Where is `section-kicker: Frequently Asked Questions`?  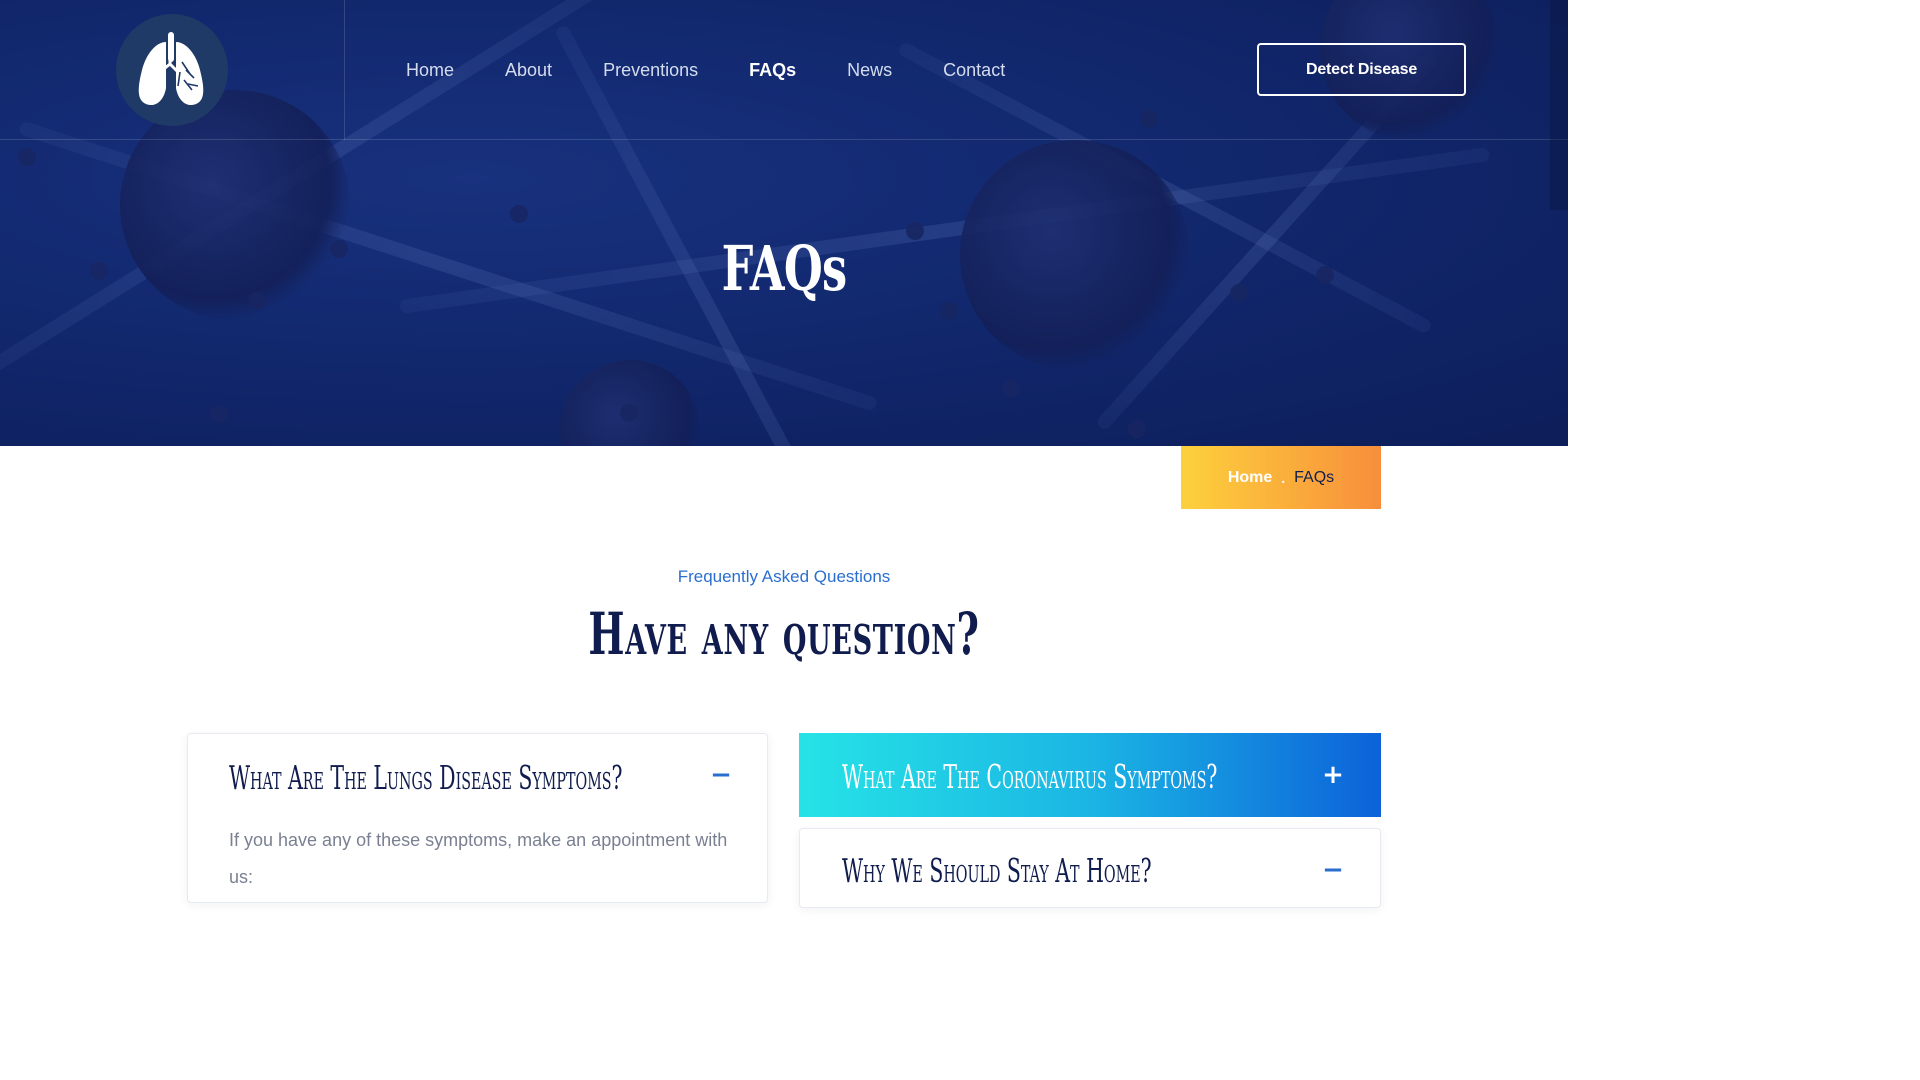
section-kicker: Frequently Asked Questions is located at coordinates (784, 576).